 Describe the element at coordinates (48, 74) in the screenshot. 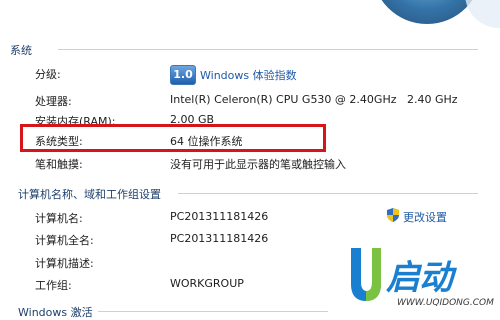

I see `rating-label: 分级:` at that location.